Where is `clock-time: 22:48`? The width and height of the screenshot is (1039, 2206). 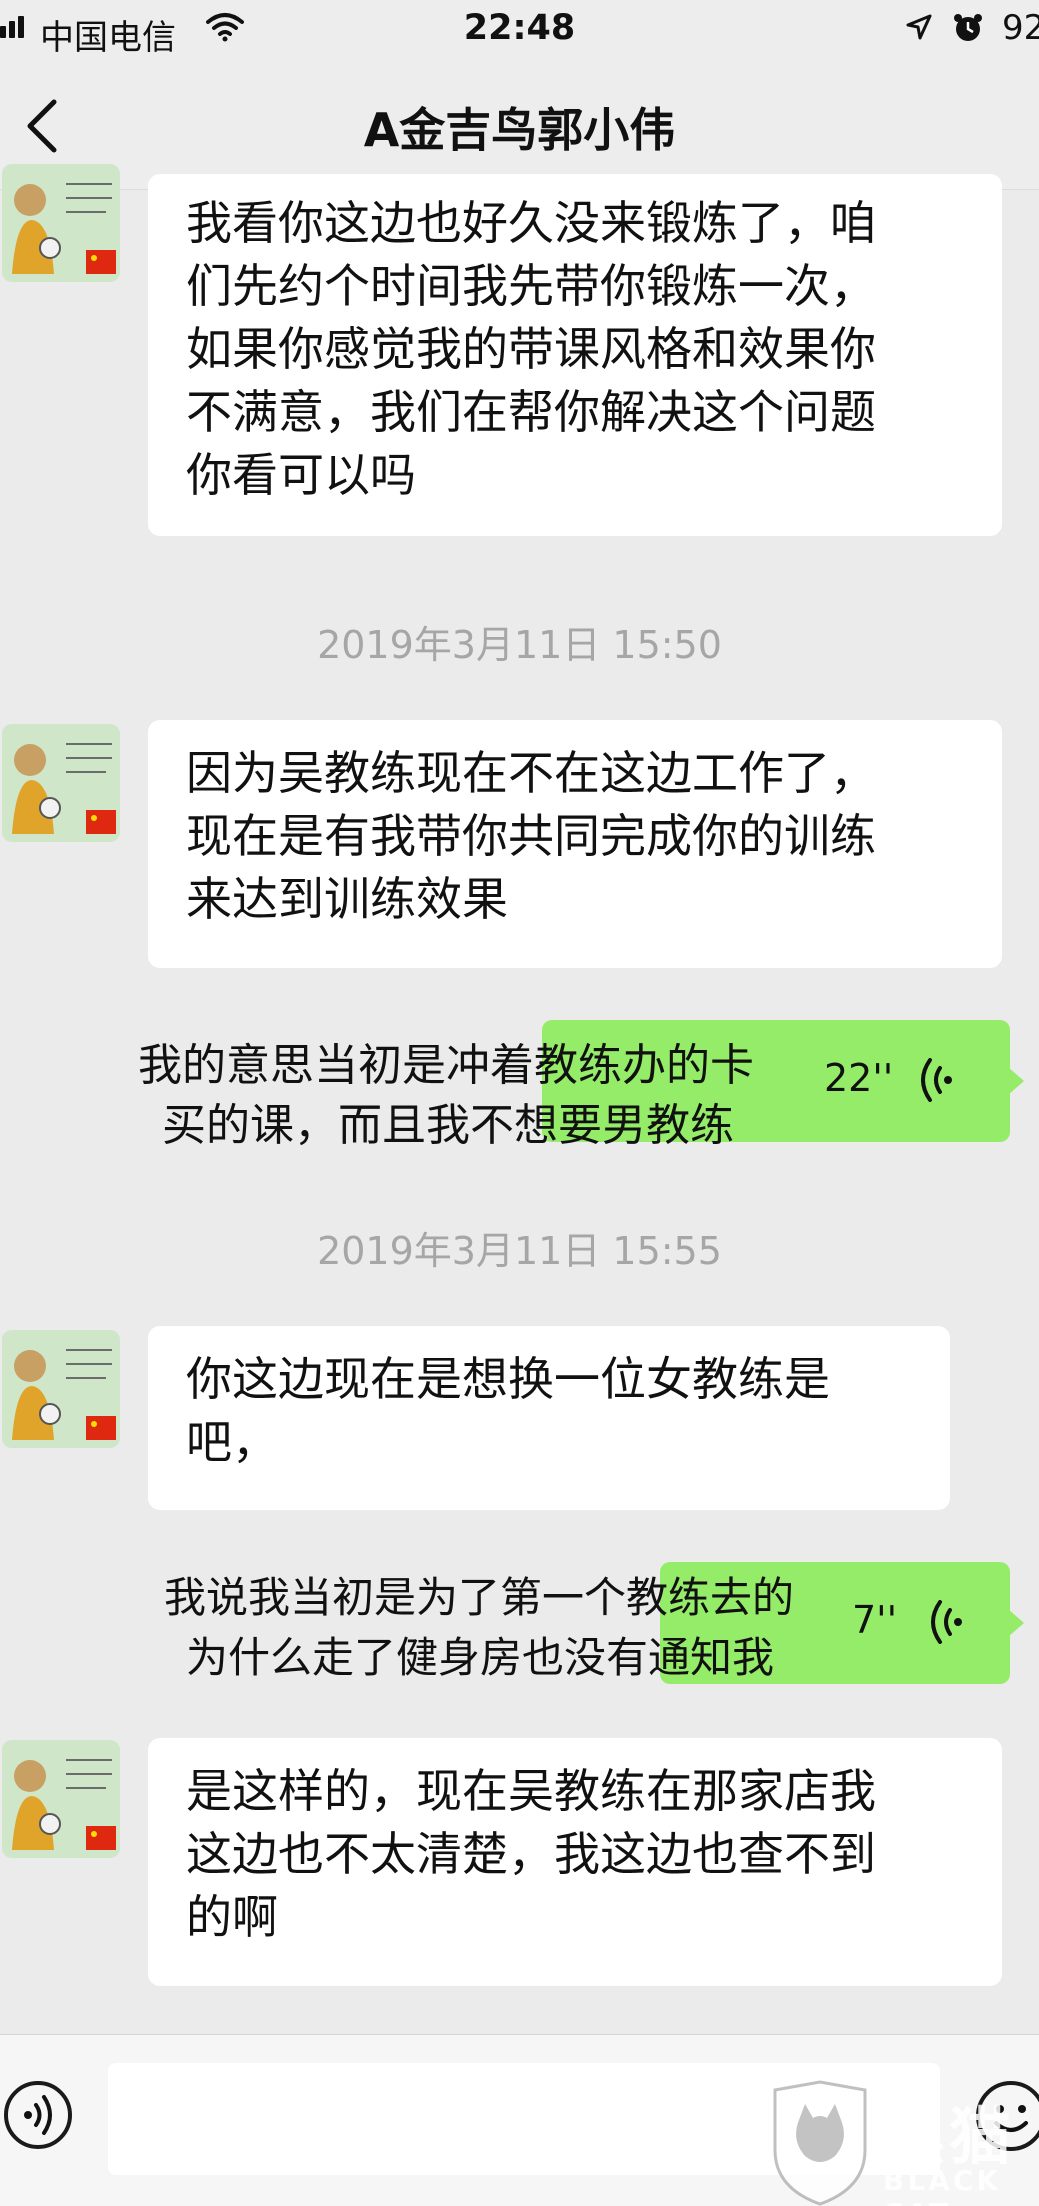 clock-time: 22:48 is located at coordinates (519, 28).